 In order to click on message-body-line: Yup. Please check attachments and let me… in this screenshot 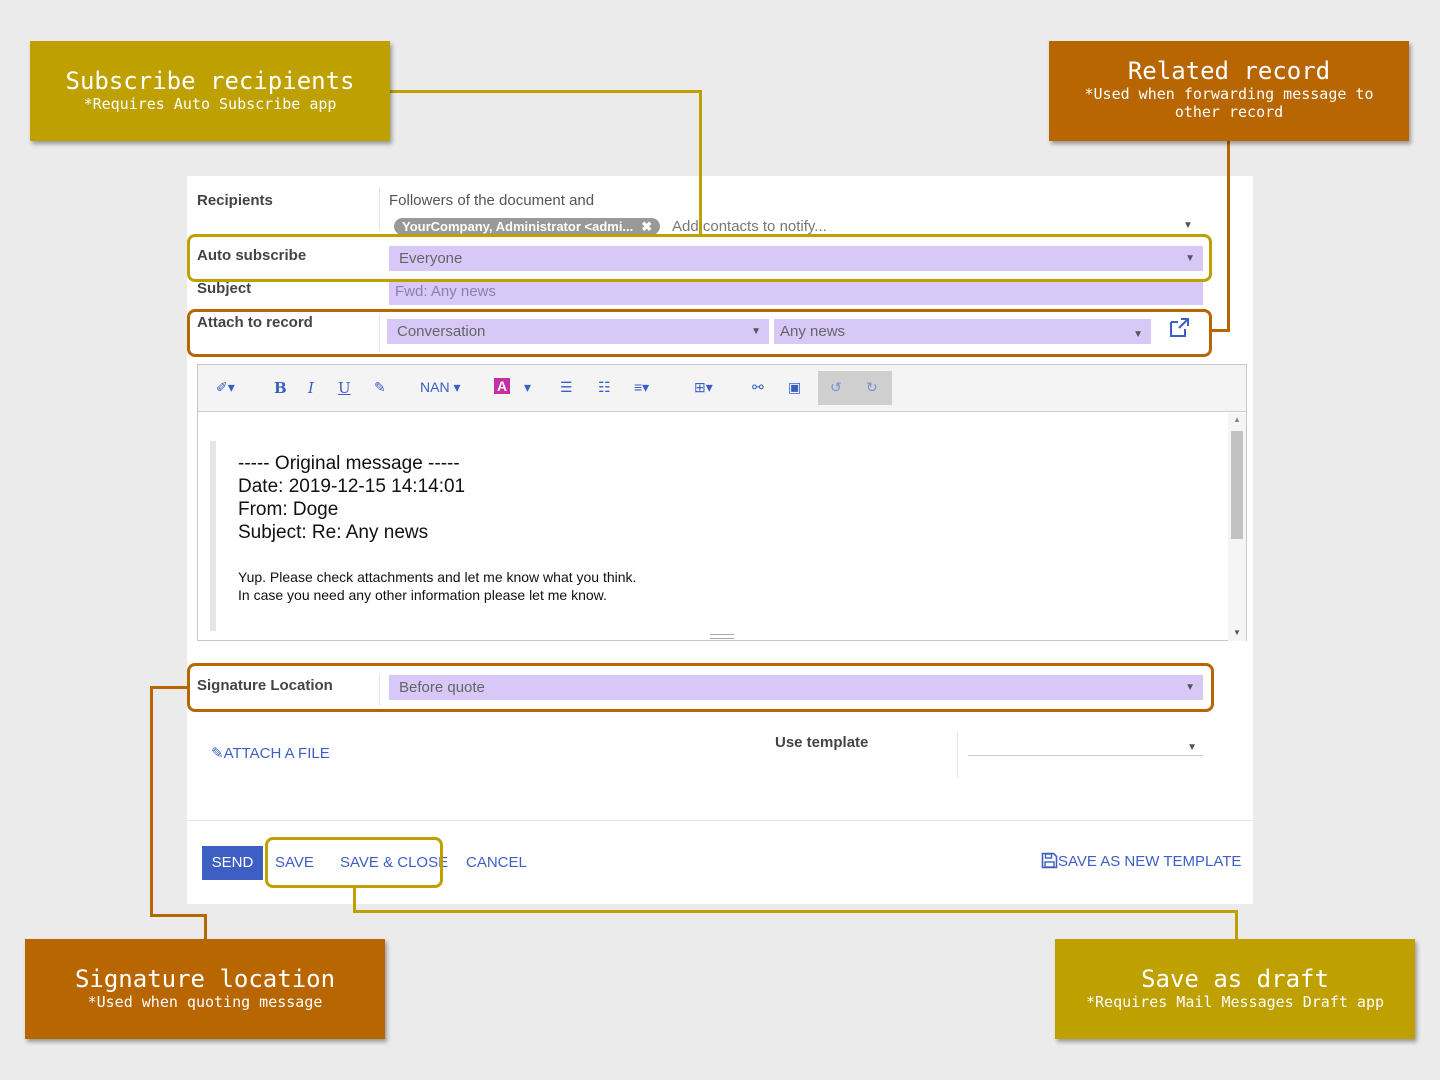, I will do `click(437, 577)`.